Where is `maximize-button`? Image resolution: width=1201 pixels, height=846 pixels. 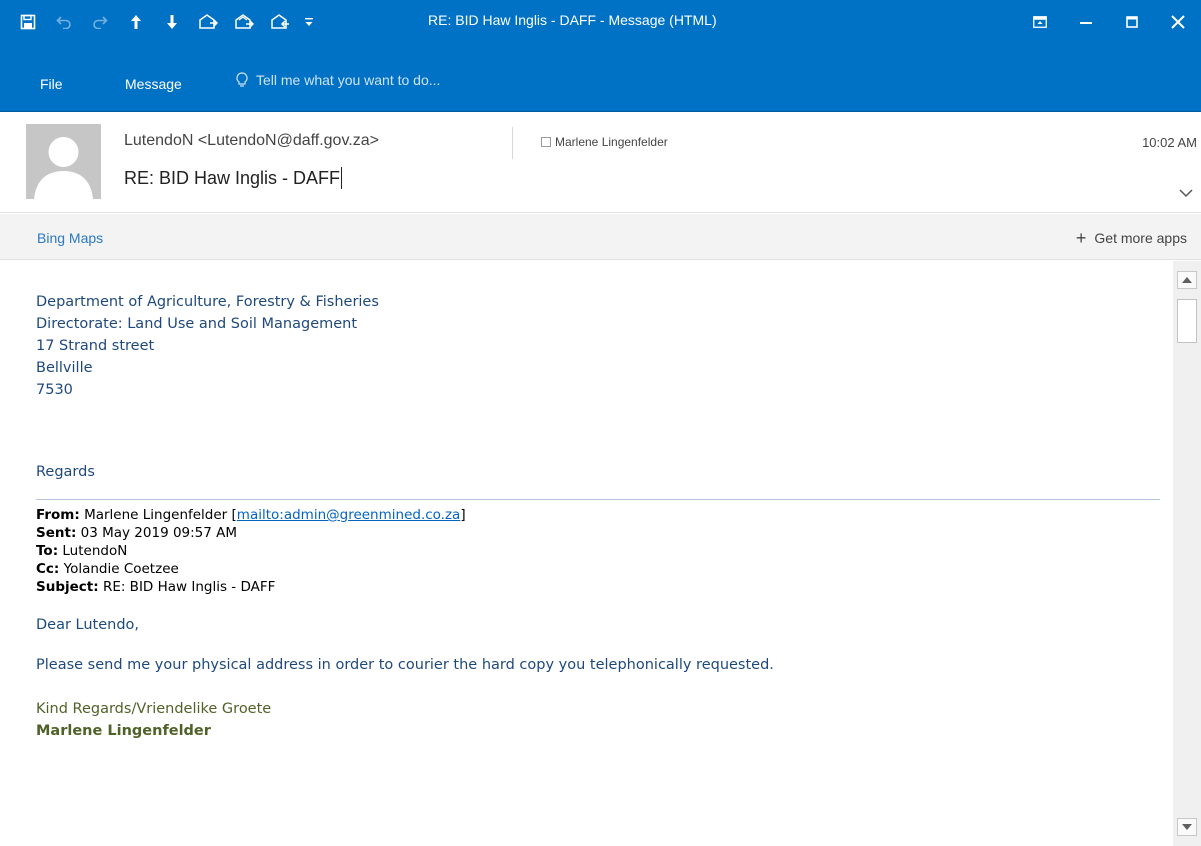 maximize-button is located at coordinates (1132, 22).